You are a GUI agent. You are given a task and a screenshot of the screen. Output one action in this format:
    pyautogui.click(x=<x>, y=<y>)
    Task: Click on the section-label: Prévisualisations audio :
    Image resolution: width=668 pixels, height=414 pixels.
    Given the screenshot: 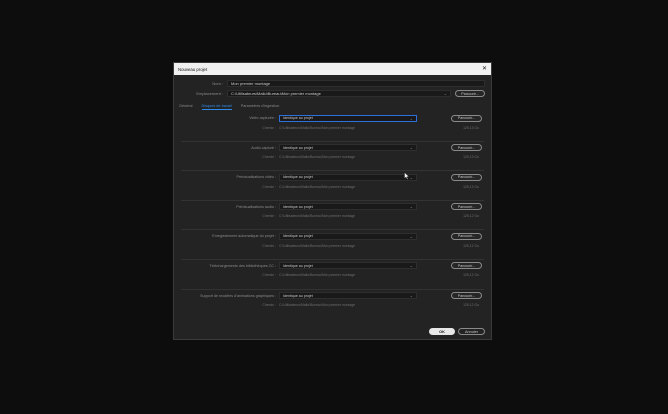 What is the action you would take?
    pyautogui.click(x=256, y=206)
    